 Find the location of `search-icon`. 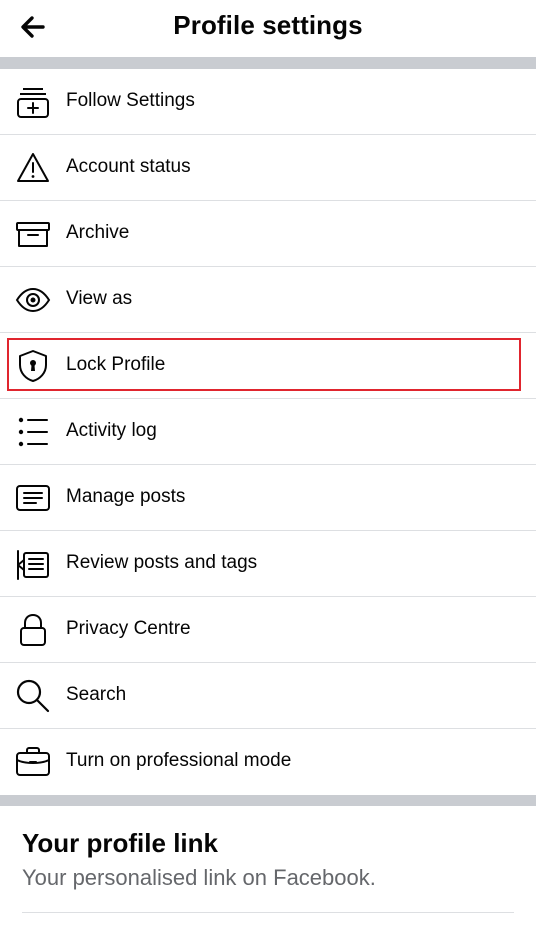

search-icon is located at coordinates (33, 696).